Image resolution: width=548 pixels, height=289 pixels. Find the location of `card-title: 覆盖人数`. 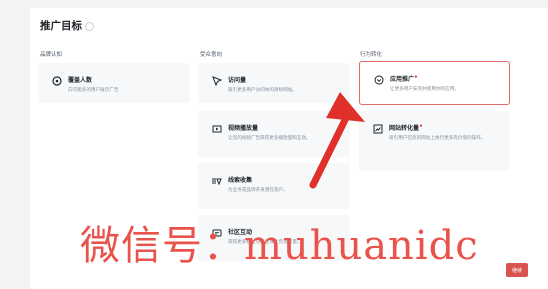

card-title: 覆盖人数 is located at coordinates (80, 80).